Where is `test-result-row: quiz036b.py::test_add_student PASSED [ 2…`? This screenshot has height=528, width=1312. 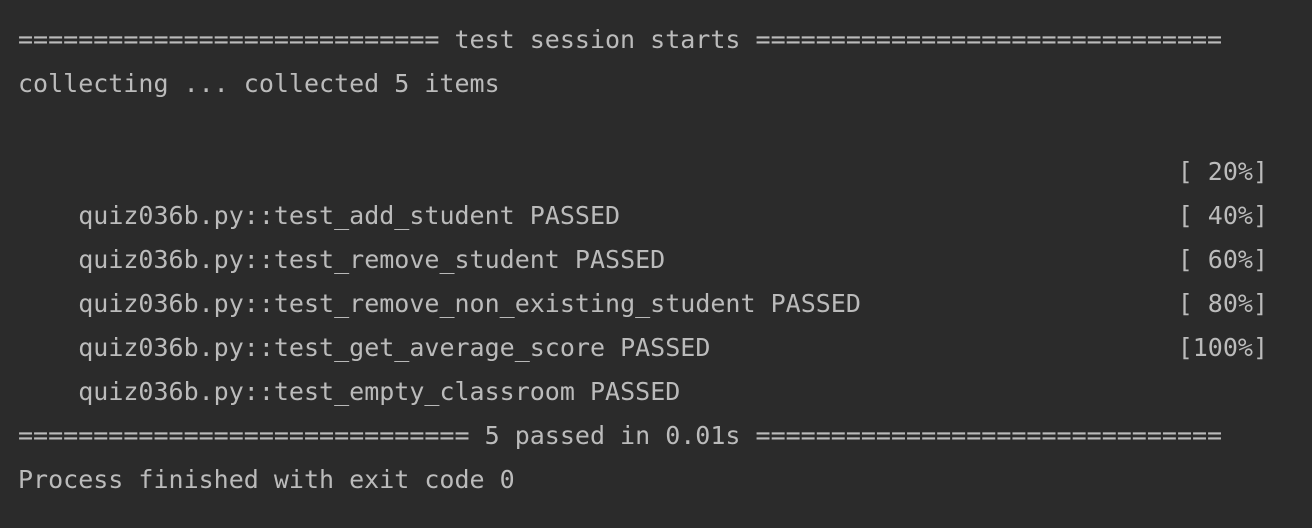
test-result-row: quiz036b.py::test_add_student PASSED [ 2… is located at coordinates (643, 190).